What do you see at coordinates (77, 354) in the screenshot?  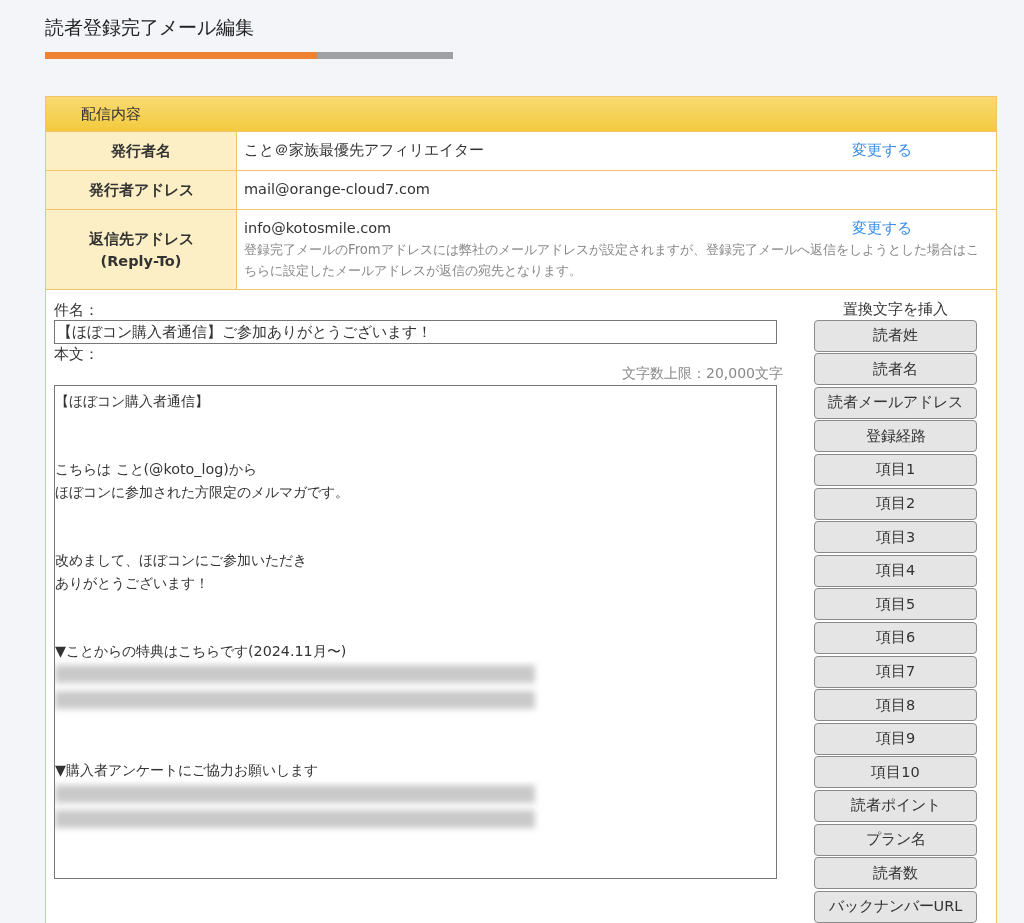 I see `body-label: 本文：` at bounding box center [77, 354].